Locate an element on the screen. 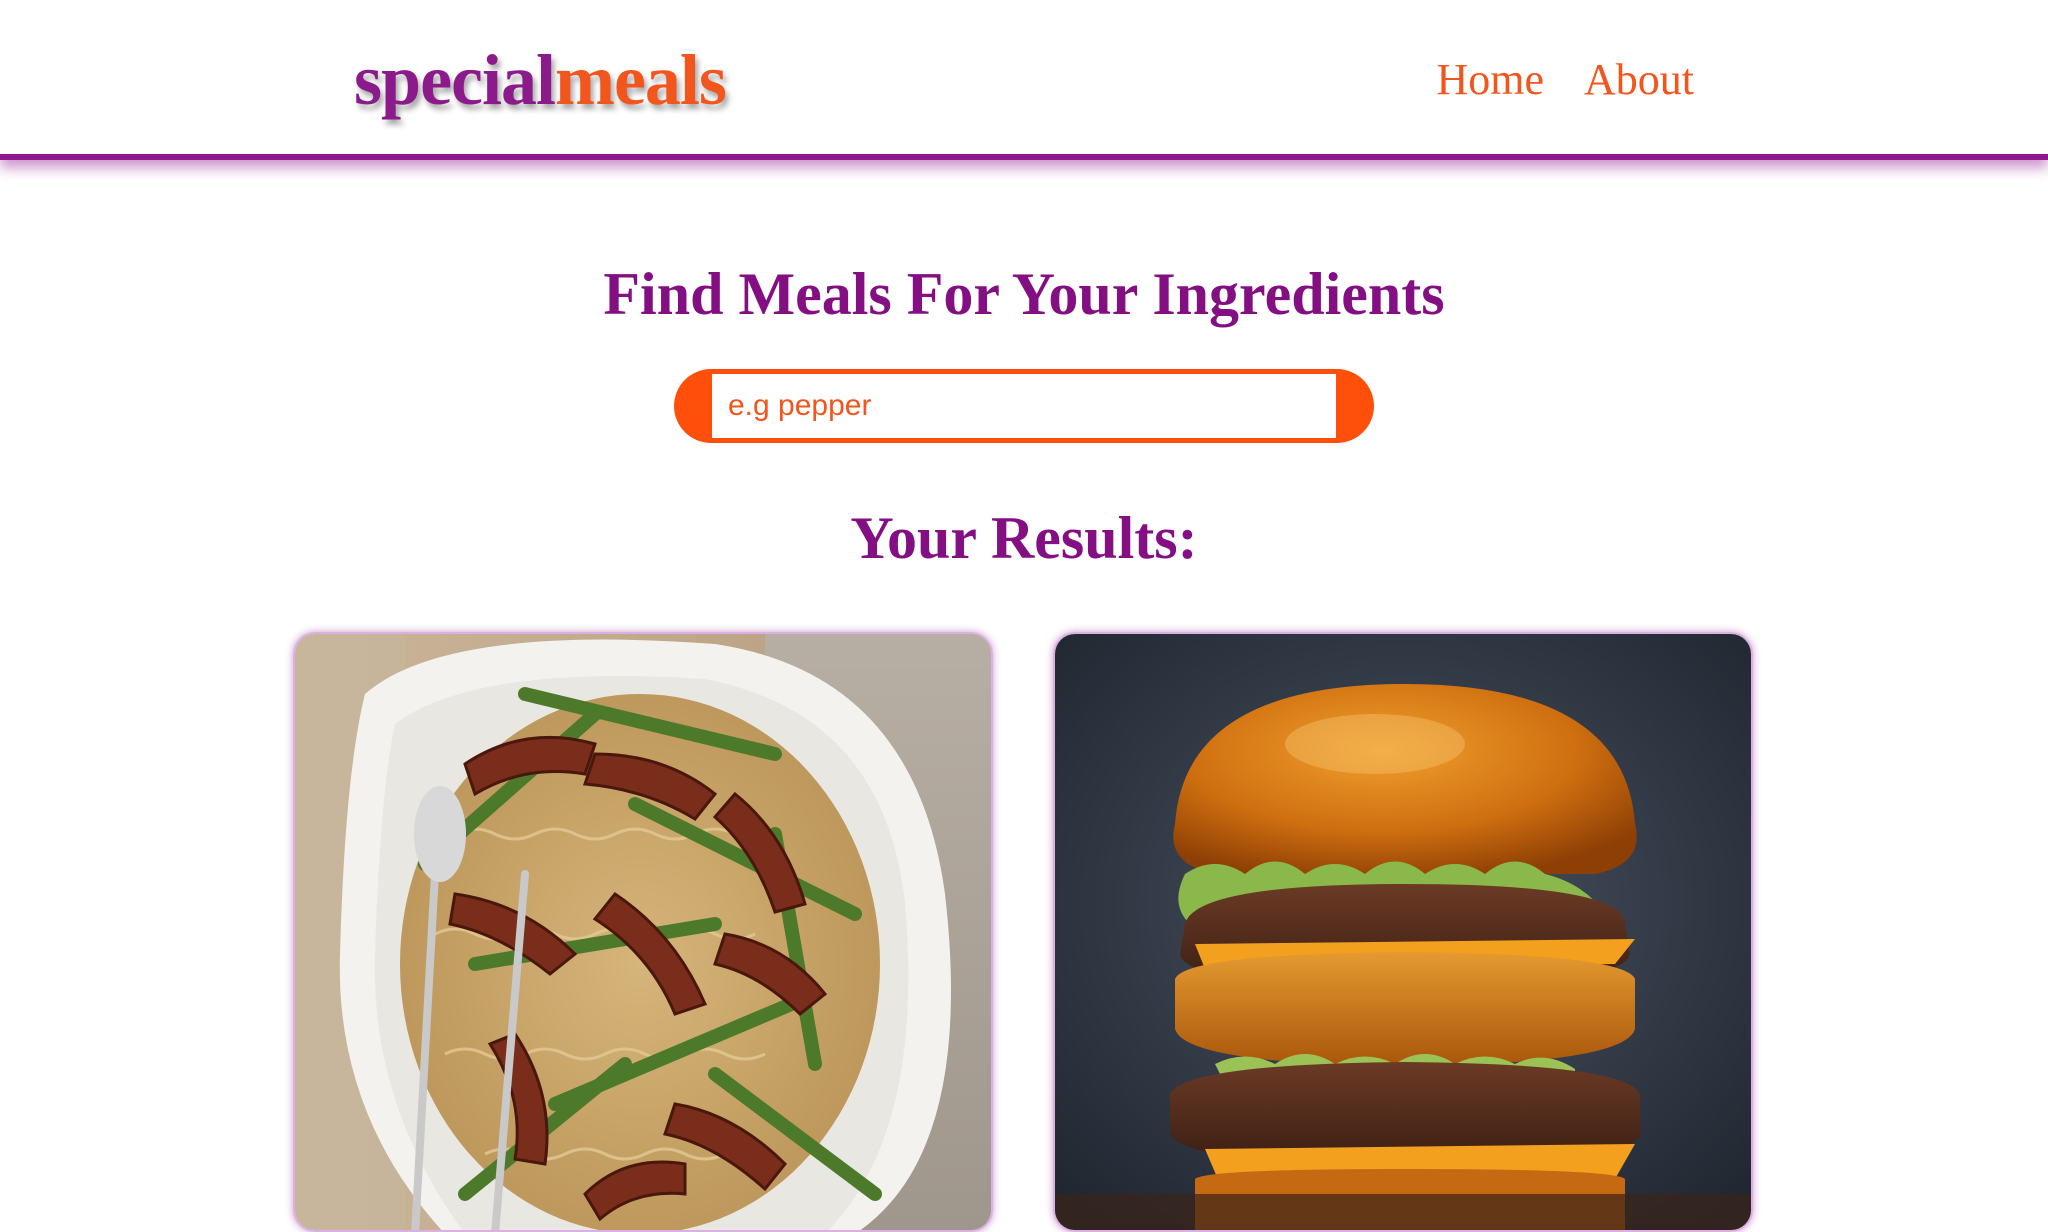  results-title: Your Results: is located at coordinates (1024, 538).